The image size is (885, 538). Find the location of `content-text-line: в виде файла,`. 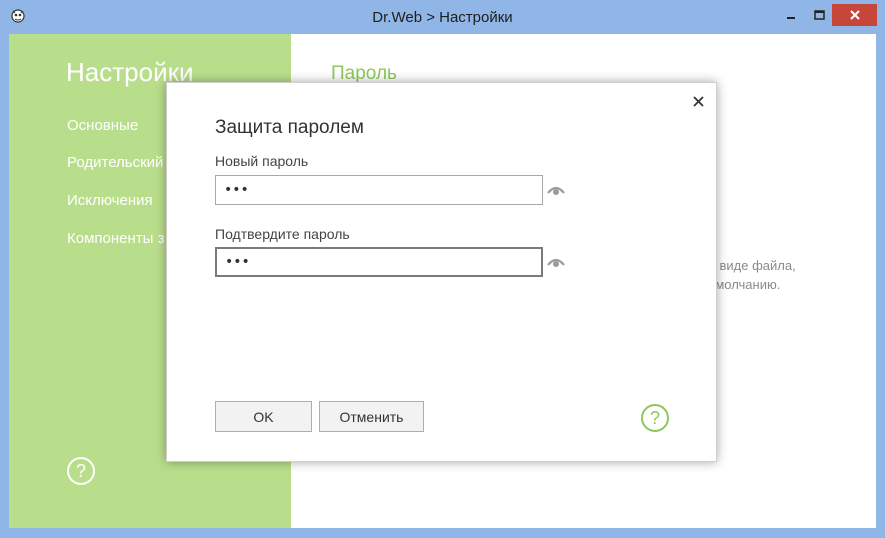

content-text-line: в виде файла, is located at coordinates (752, 265).